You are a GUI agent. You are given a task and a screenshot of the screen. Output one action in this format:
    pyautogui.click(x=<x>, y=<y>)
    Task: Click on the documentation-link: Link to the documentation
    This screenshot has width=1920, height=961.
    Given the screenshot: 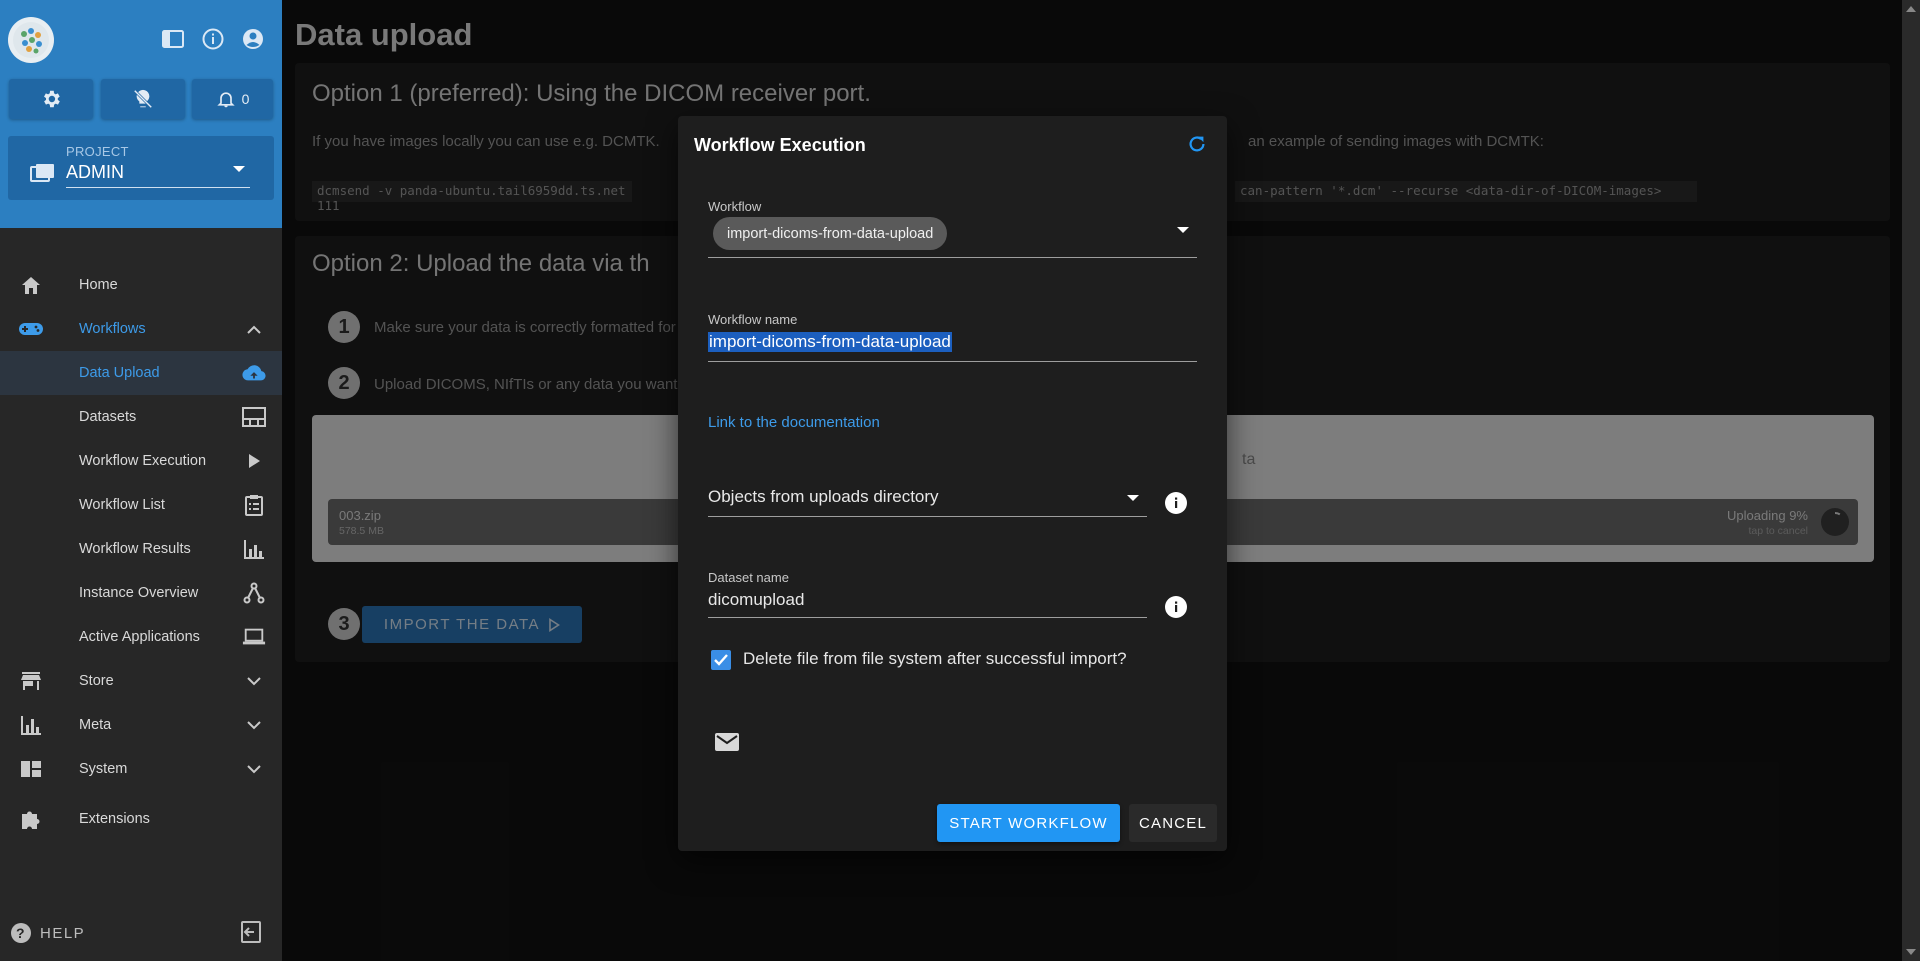 What is the action you would take?
    pyautogui.click(x=794, y=422)
    